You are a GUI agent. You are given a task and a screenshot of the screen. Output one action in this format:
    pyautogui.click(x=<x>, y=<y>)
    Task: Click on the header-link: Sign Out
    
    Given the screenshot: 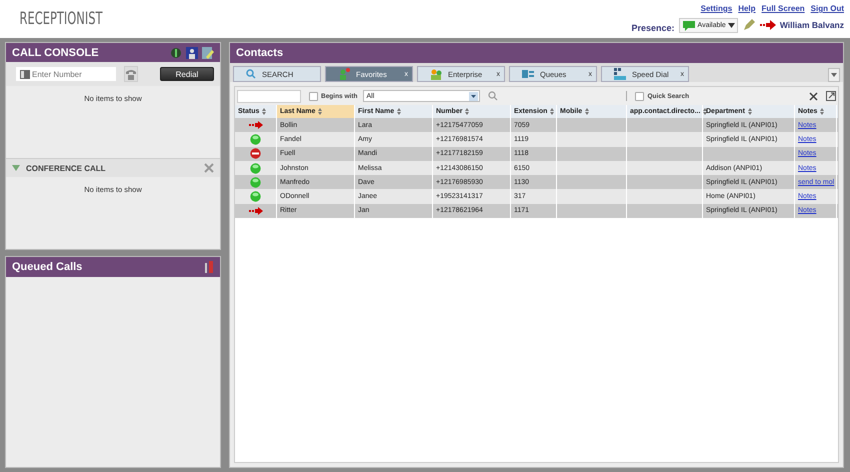 What is the action you would take?
    pyautogui.click(x=827, y=8)
    